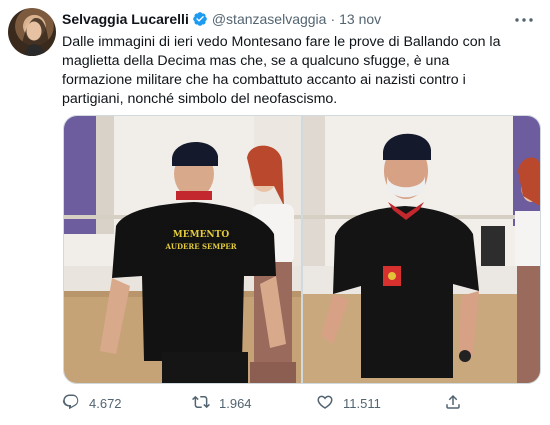 The width and height of the screenshot is (550, 425). I want to click on share-button, so click(453, 403).